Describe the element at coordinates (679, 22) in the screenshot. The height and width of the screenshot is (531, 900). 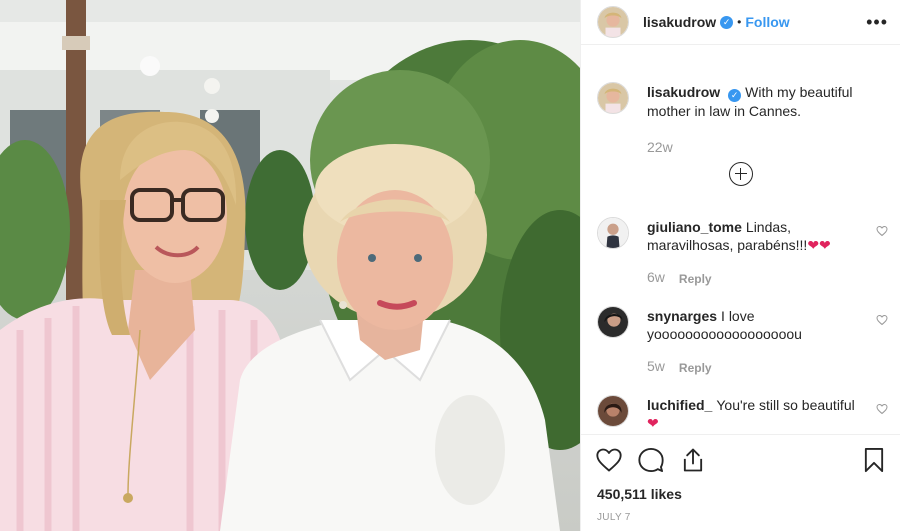
I see `author-username: lisakudrow` at that location.